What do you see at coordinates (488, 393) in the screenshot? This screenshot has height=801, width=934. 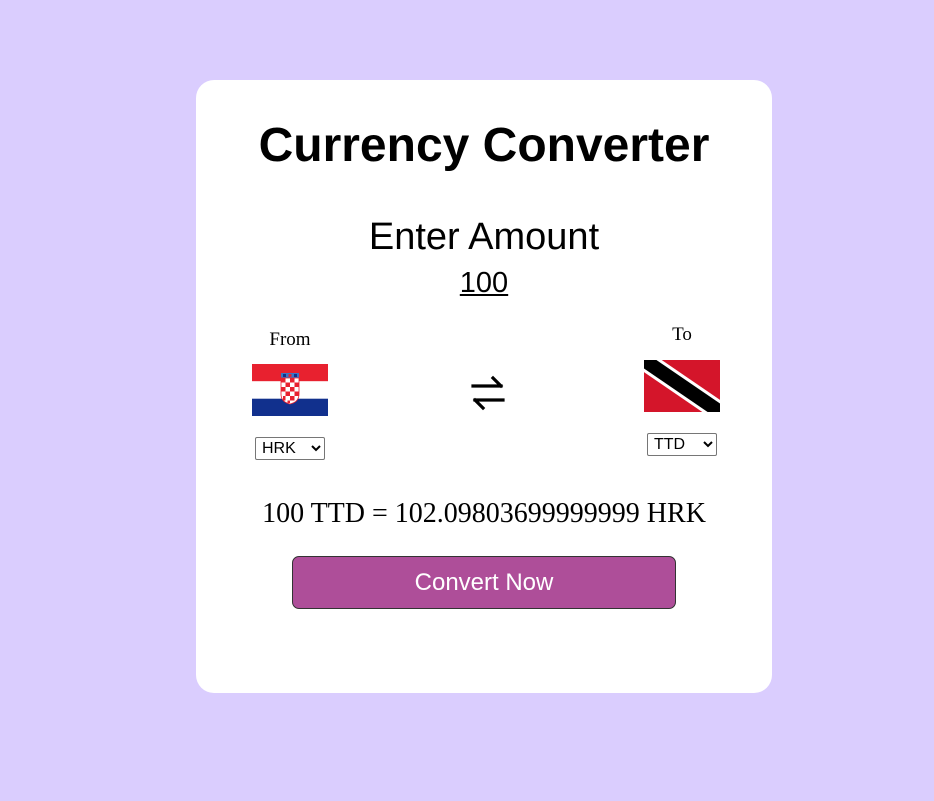 I see `swap-arrows-icon` at bounding box center [488, 393].